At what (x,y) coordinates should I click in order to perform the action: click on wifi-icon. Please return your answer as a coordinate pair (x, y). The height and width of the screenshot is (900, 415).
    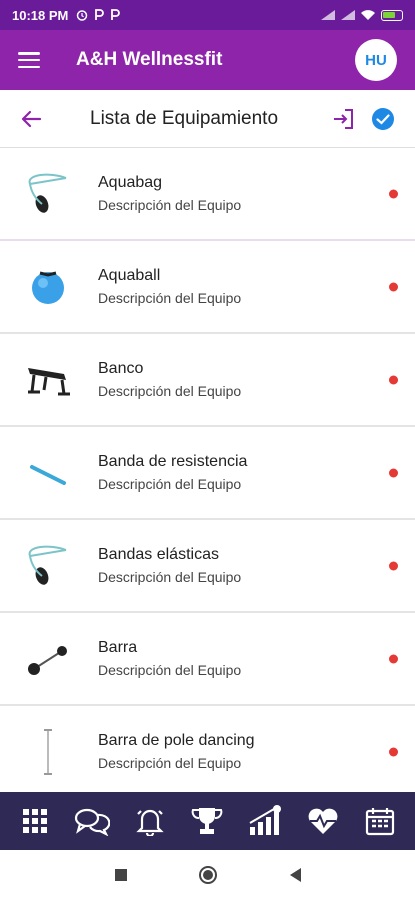
    Looking at the image, I should click on (368, 14).